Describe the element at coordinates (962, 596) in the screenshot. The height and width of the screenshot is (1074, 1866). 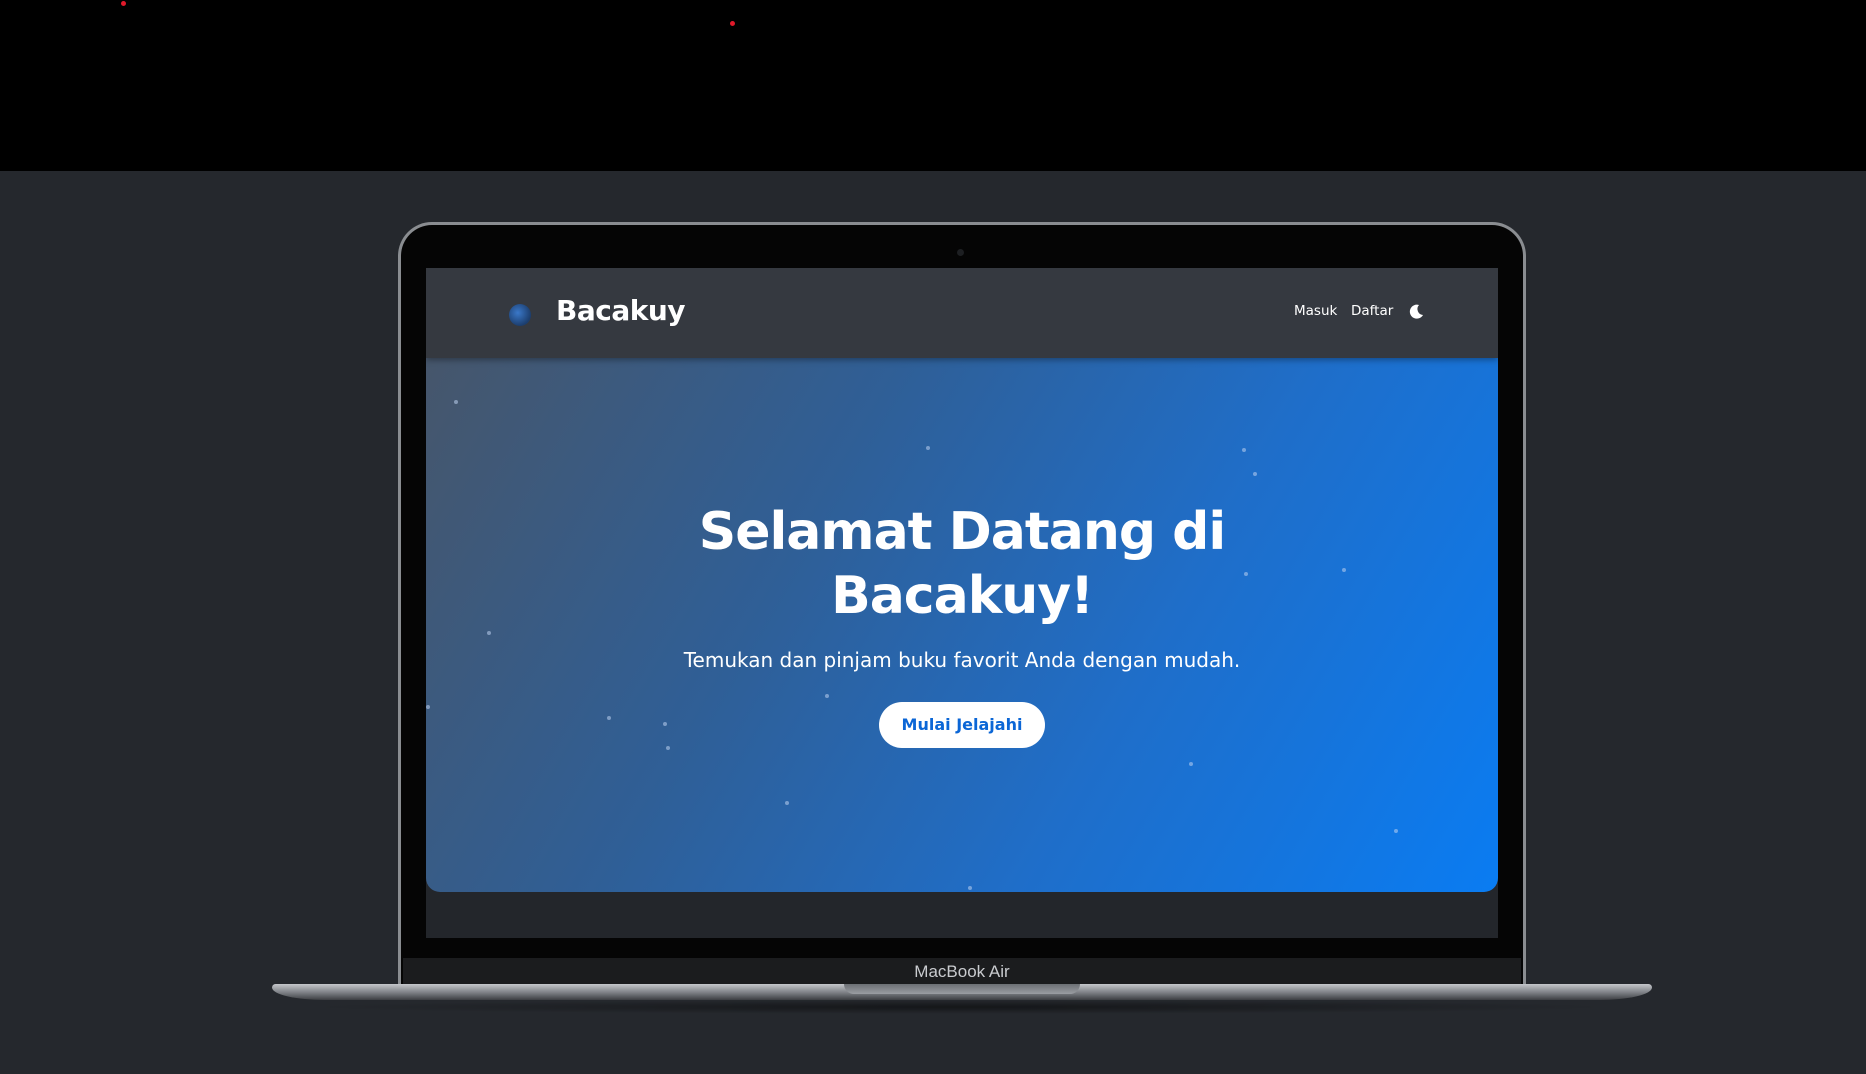
I see `hero-title-line-2: Bacakuy!` at that location.